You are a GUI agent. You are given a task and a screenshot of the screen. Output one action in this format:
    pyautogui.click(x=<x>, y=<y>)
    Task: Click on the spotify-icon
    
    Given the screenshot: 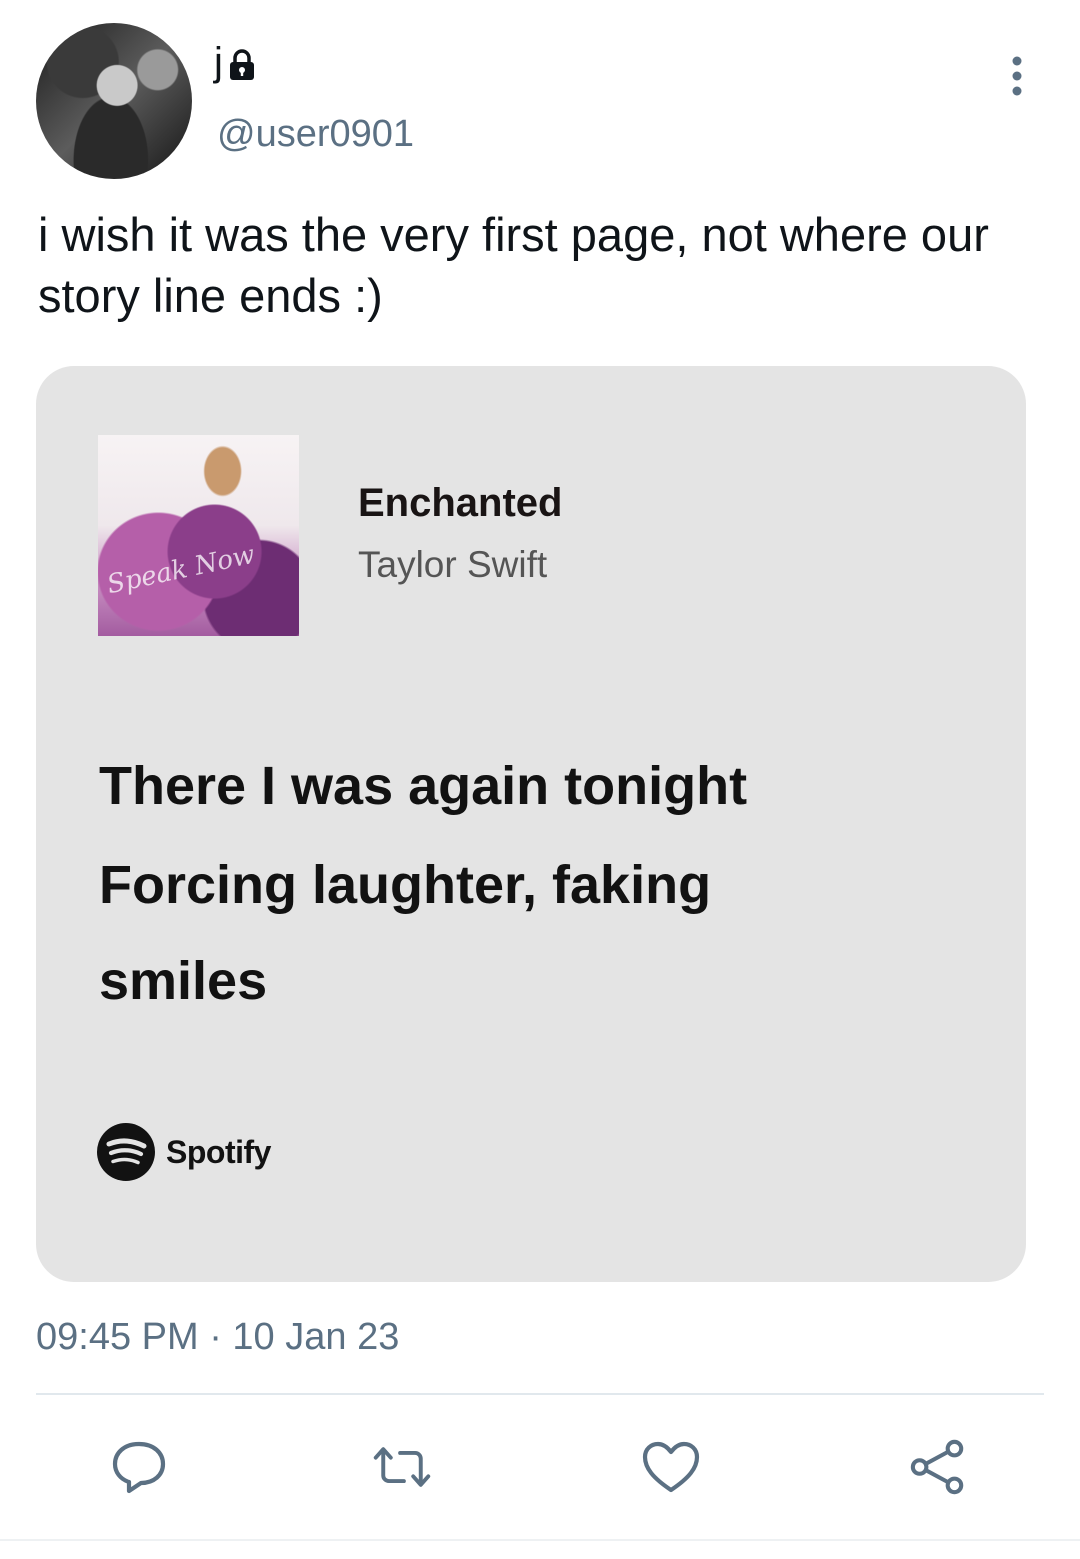 What is the action you would take?
    pyautogui.click(x=126, y=1152)
    